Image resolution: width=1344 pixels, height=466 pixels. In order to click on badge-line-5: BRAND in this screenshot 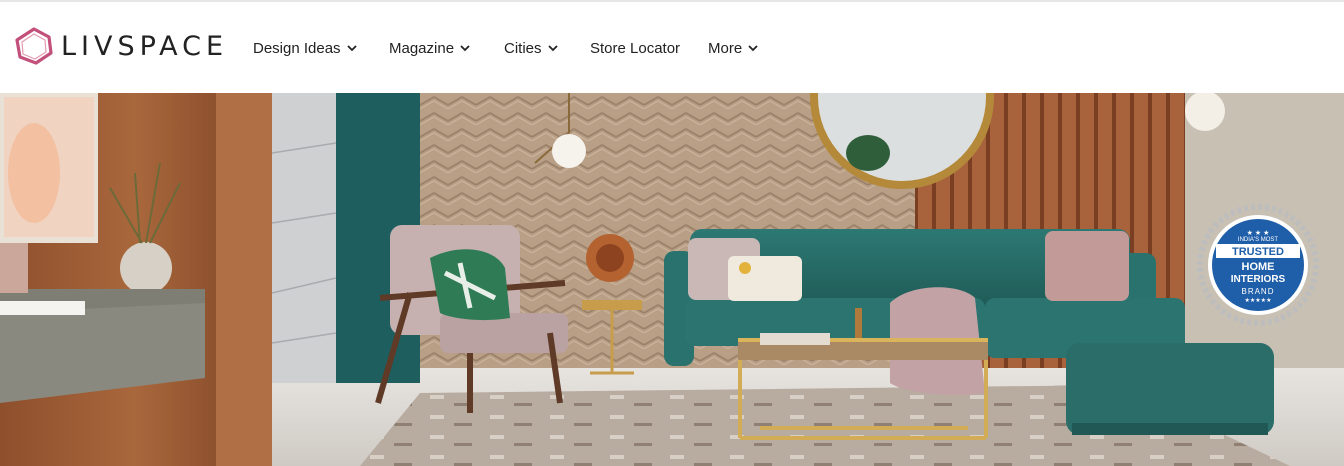, I will do `click(1258, 291)`.